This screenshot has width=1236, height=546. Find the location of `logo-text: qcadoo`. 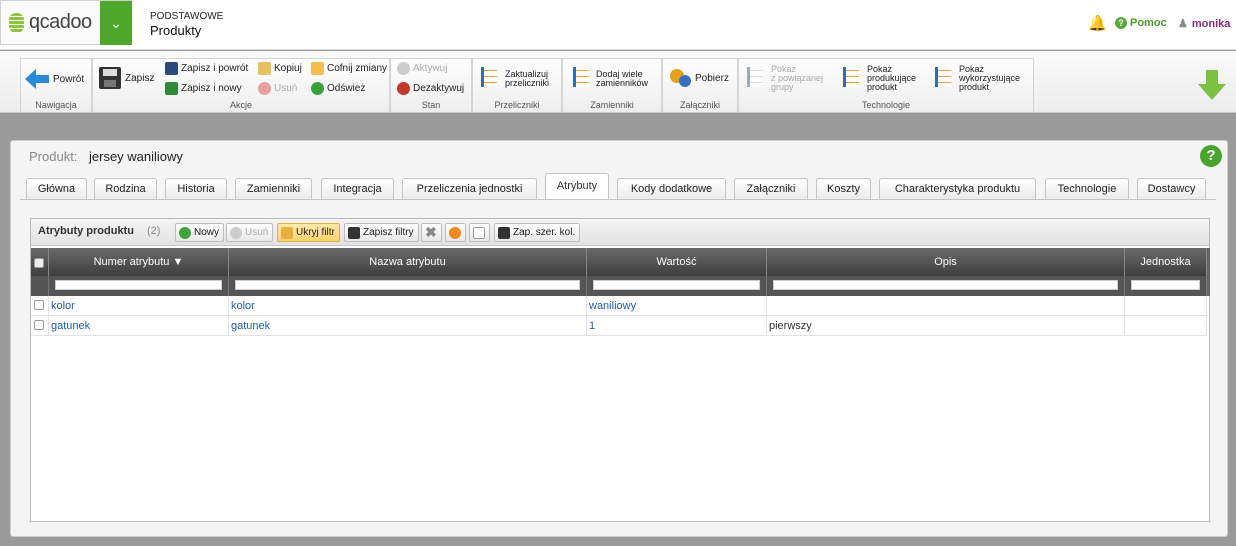

logo-text: qcadoo is located at coordinates (60, 22).